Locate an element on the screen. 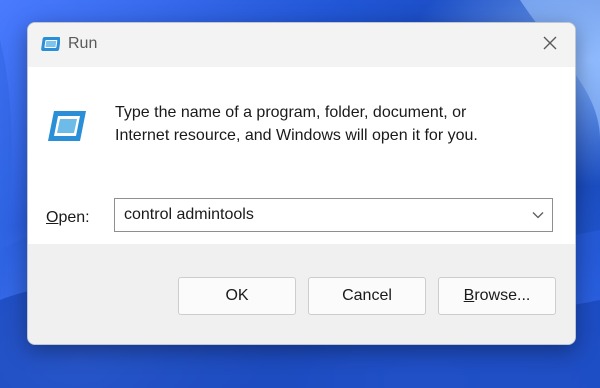 The width and height of the screenshot is (600, 388). ok-button: OK is located at coordinates (237, 296).